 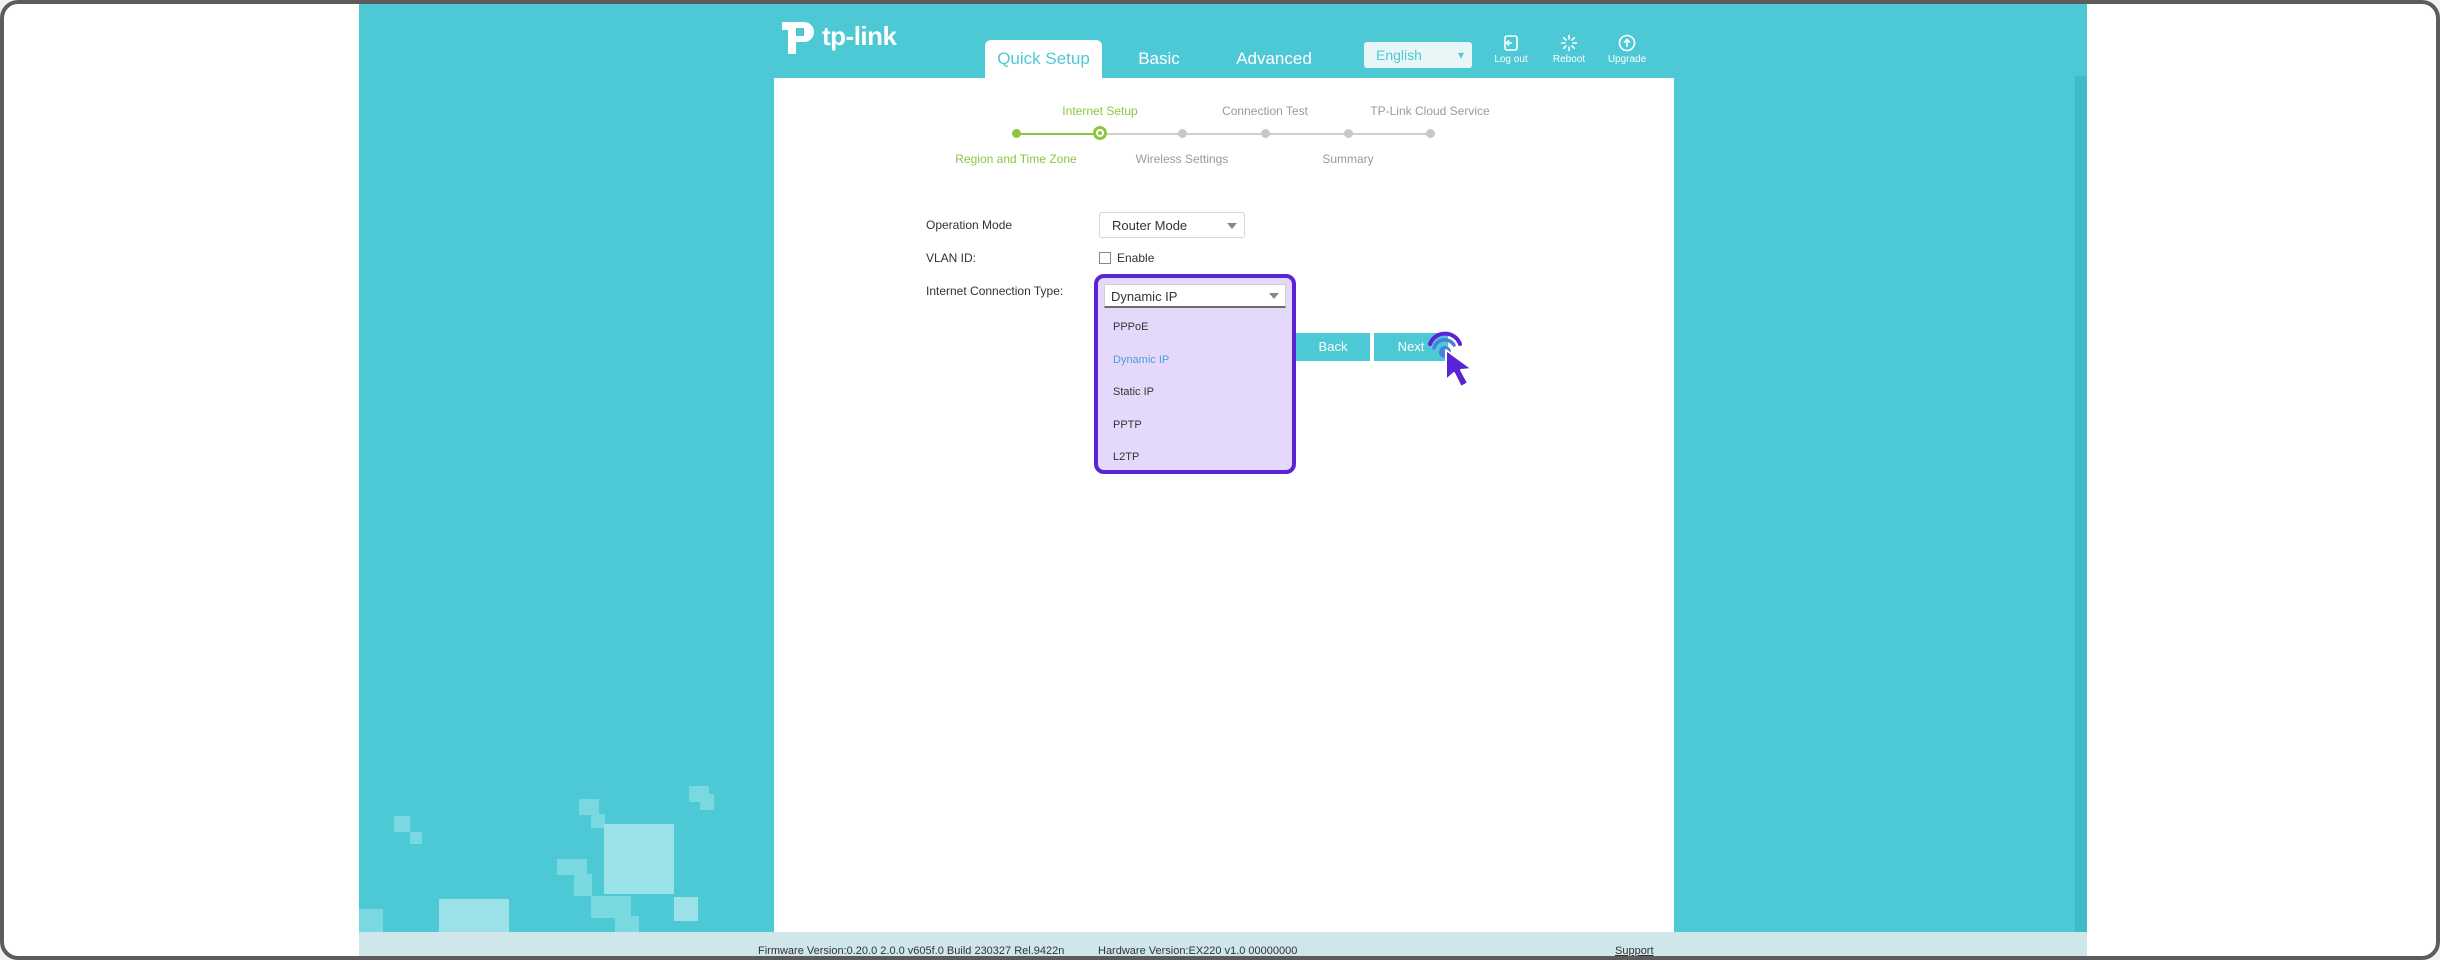 What do you see at coordinates (951, 258) in the screenshot?
I see `vlan-id-label: VLAN ID:` at bounding box center [951, 258].